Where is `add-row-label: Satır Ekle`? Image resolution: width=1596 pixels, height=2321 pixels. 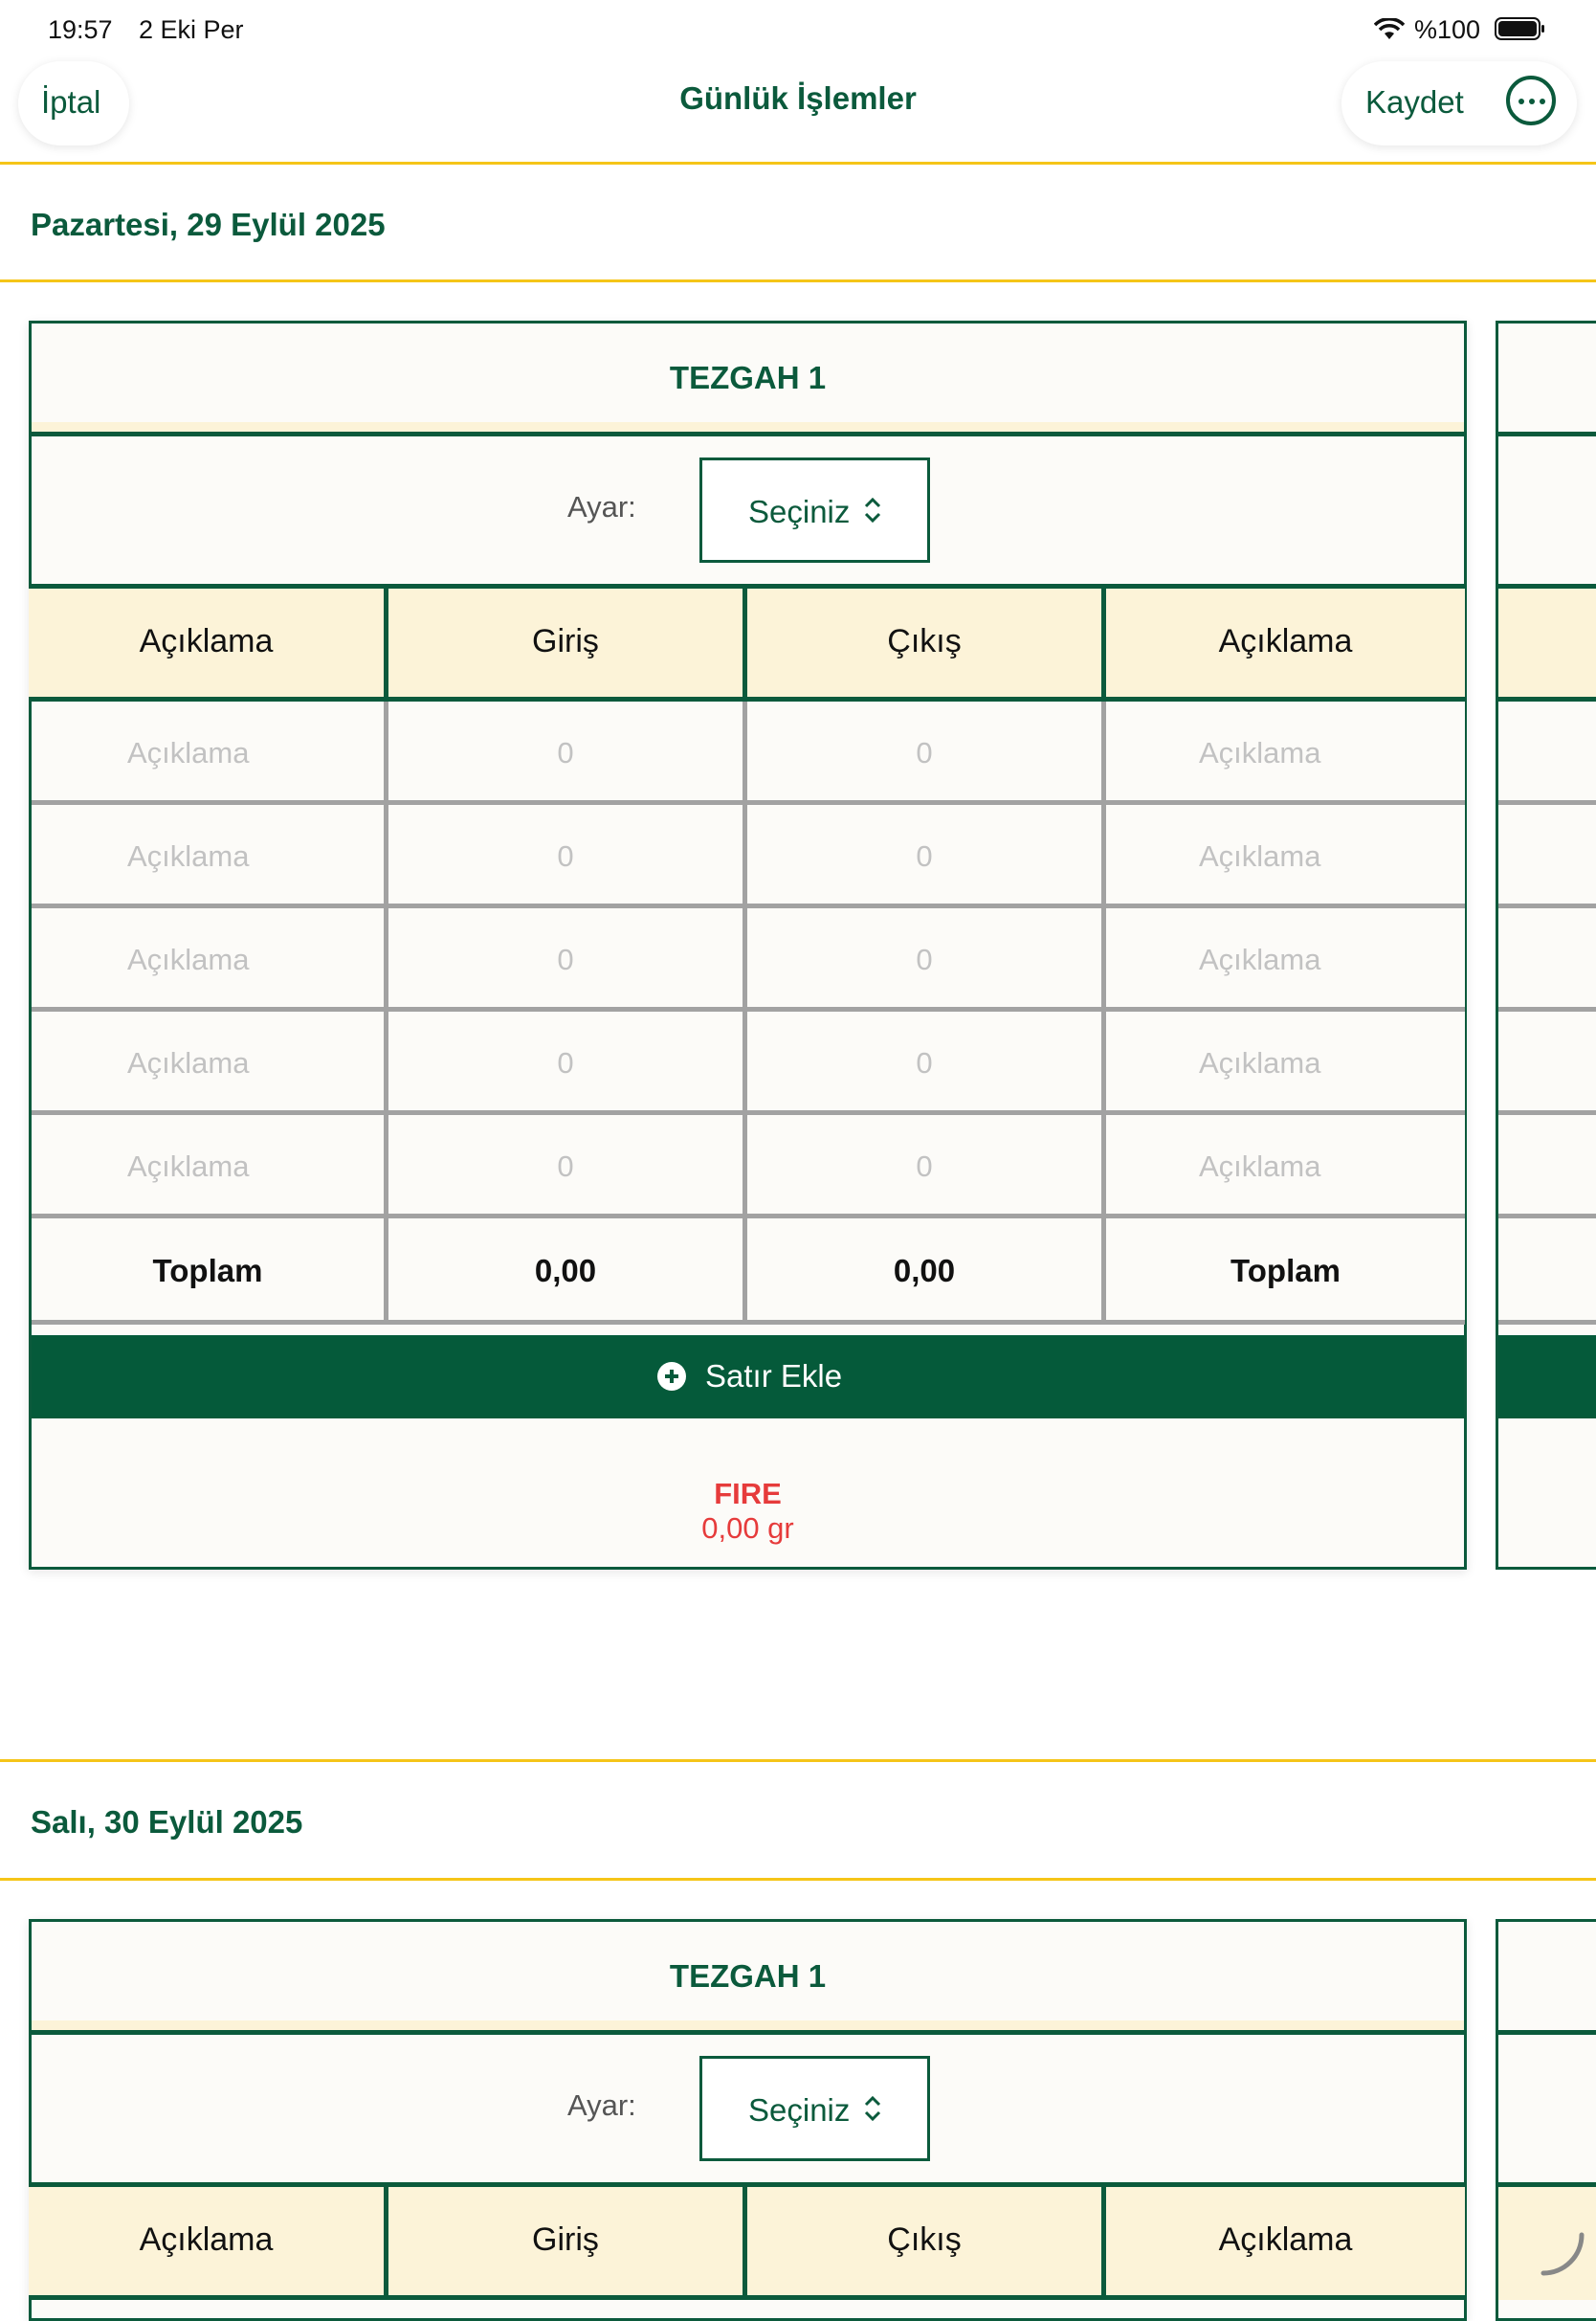 add-row-label: Satır Ekle is located at coordinates (774, 1376).